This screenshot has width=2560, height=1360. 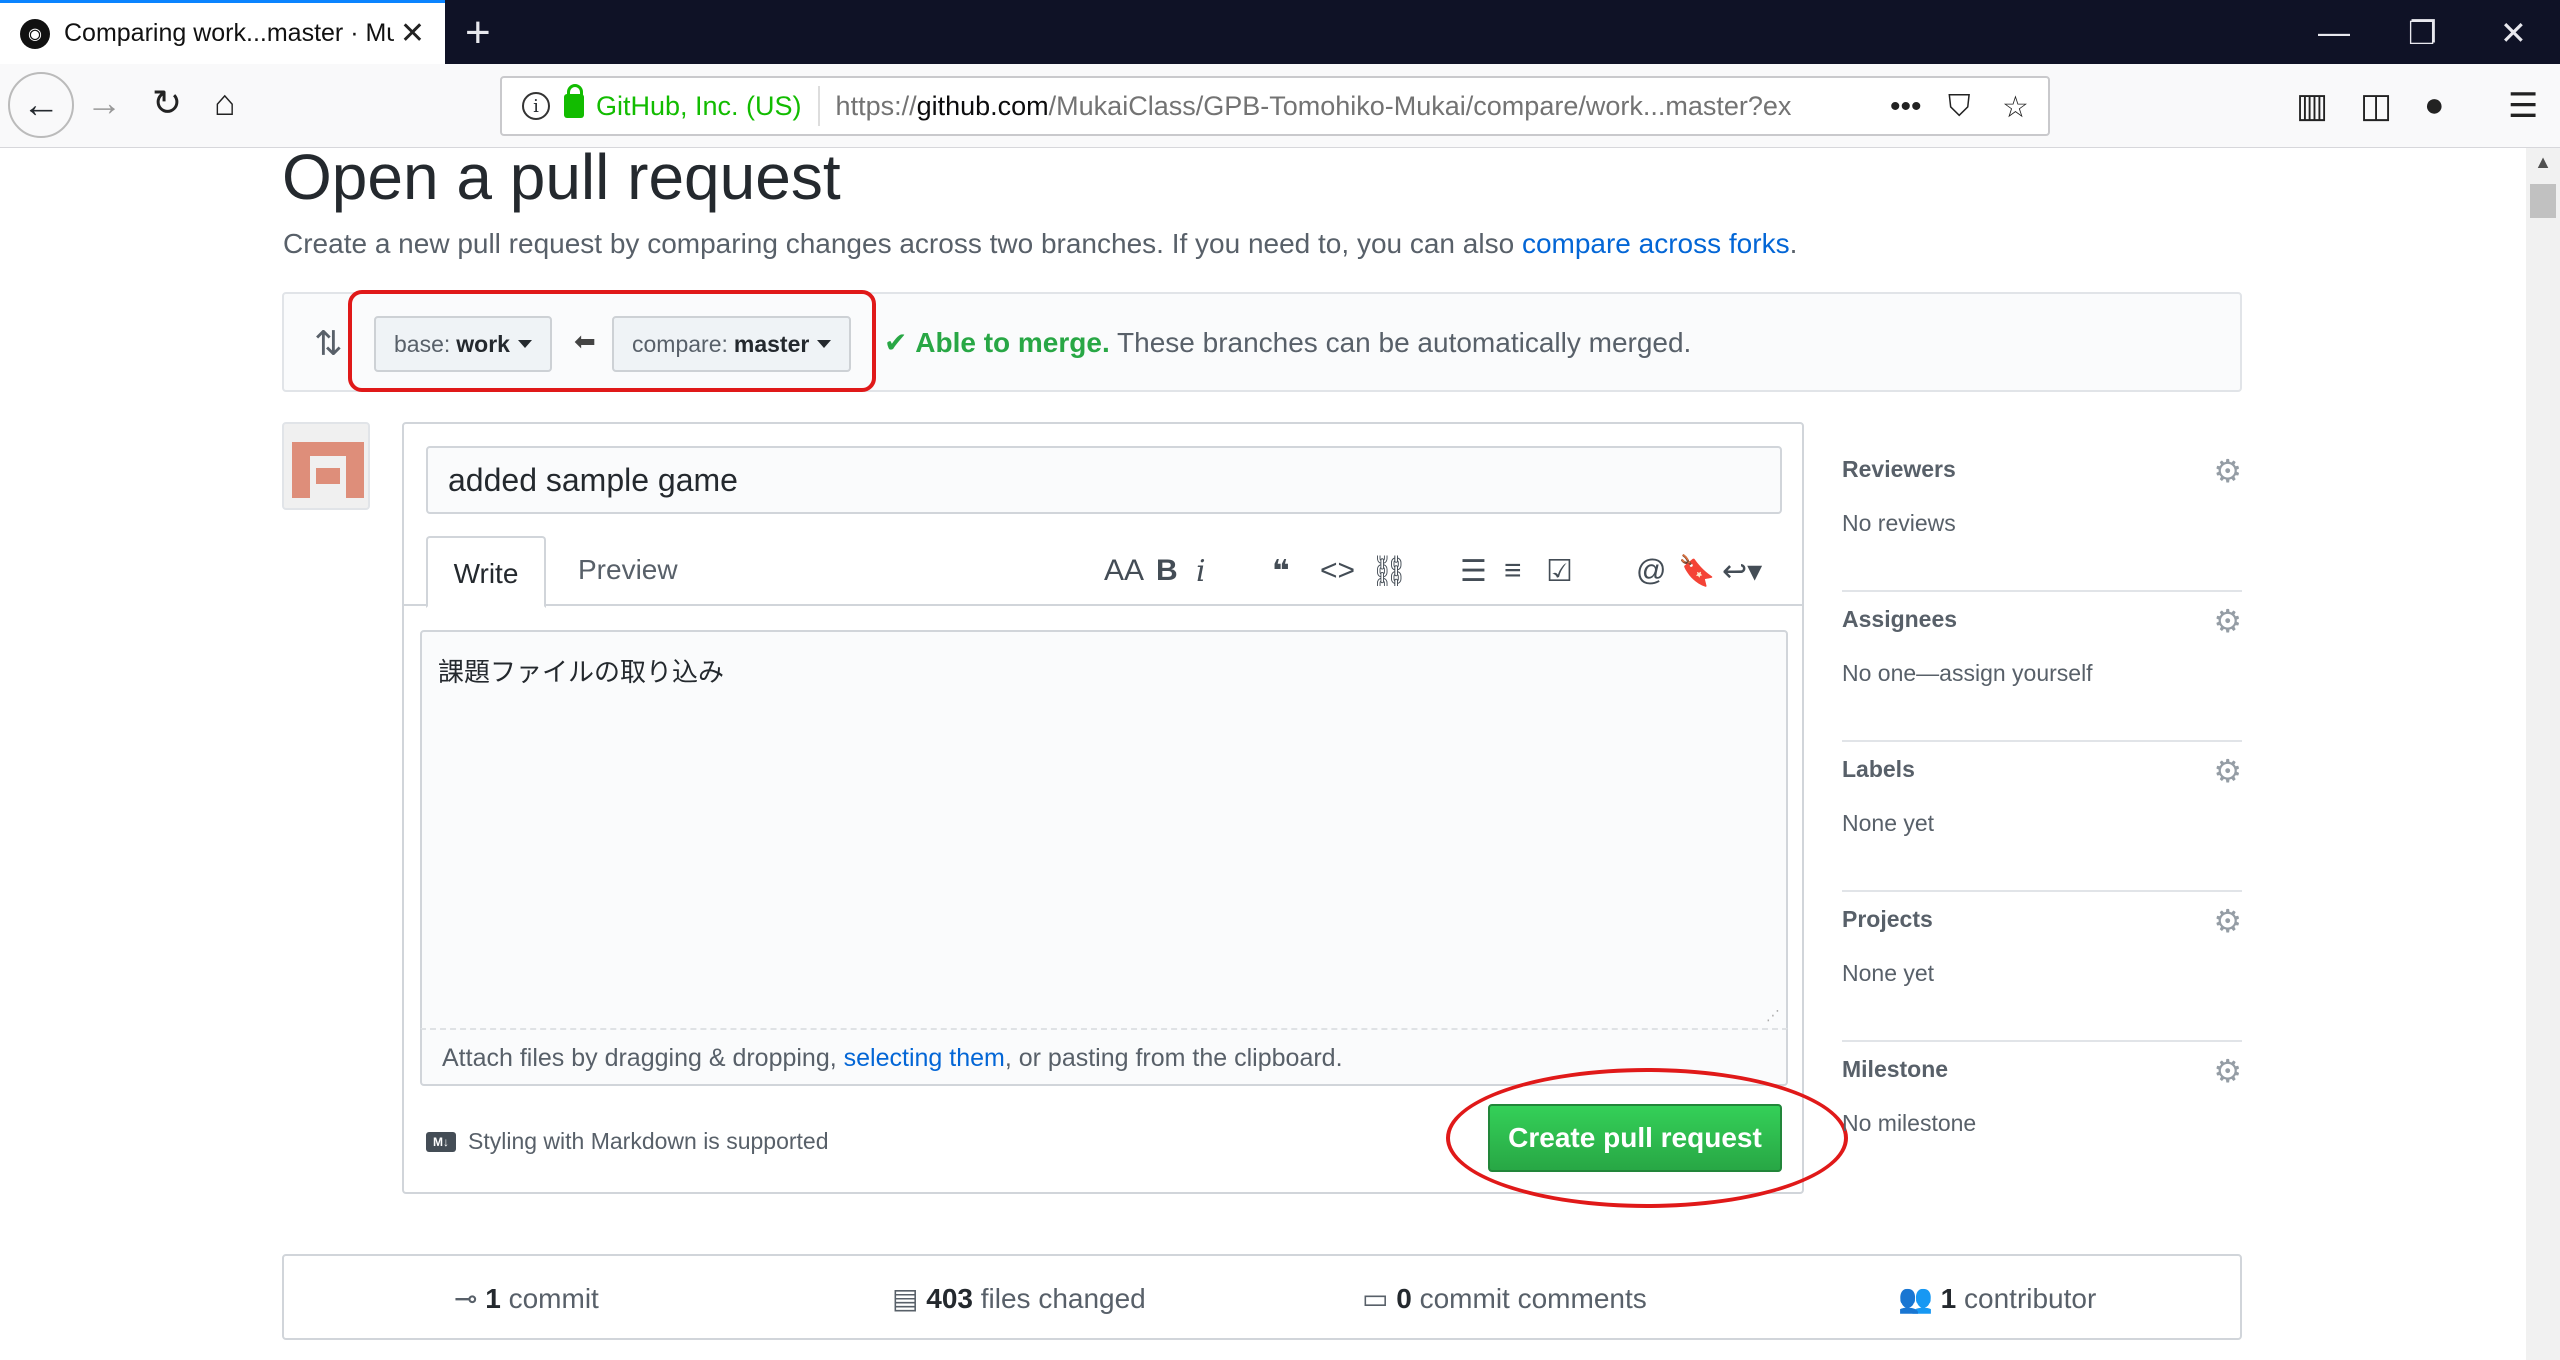 I want to click on file-diff-icon: ▤, so click(x=905, y=1298).